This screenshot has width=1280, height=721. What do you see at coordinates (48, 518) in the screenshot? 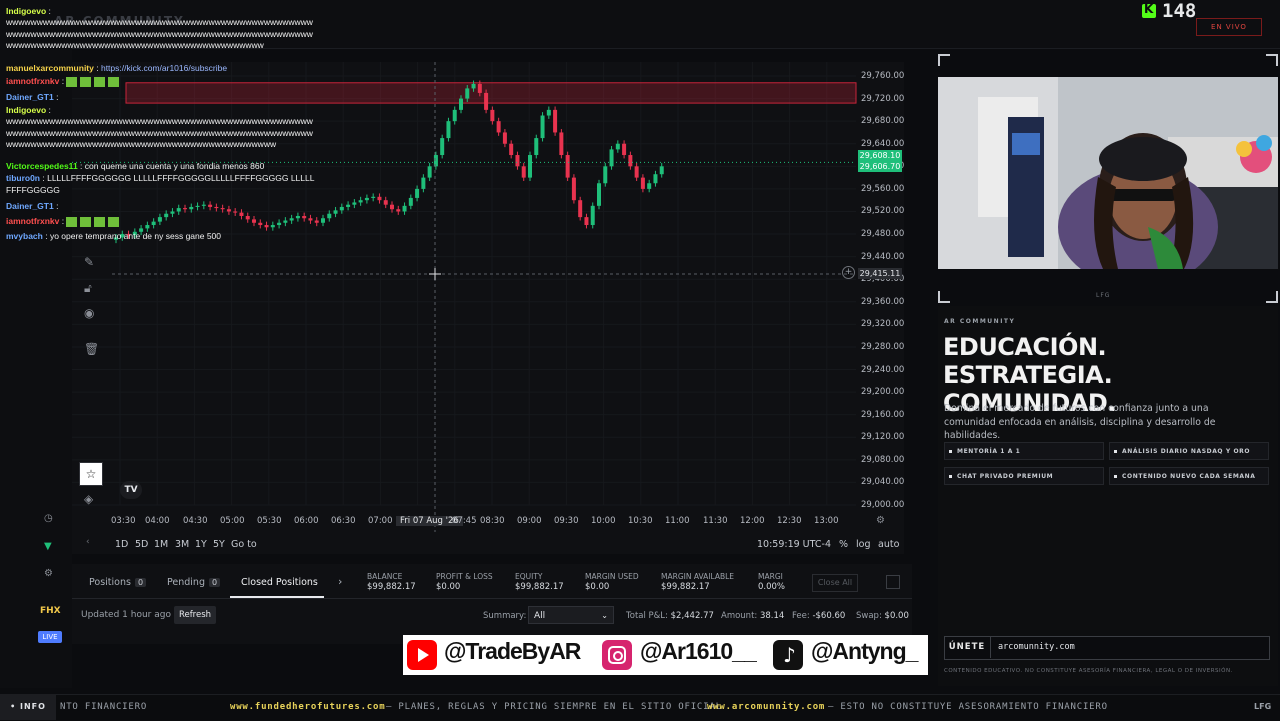
I see `clock-icon: ◷` at bounding box center [48, 518].